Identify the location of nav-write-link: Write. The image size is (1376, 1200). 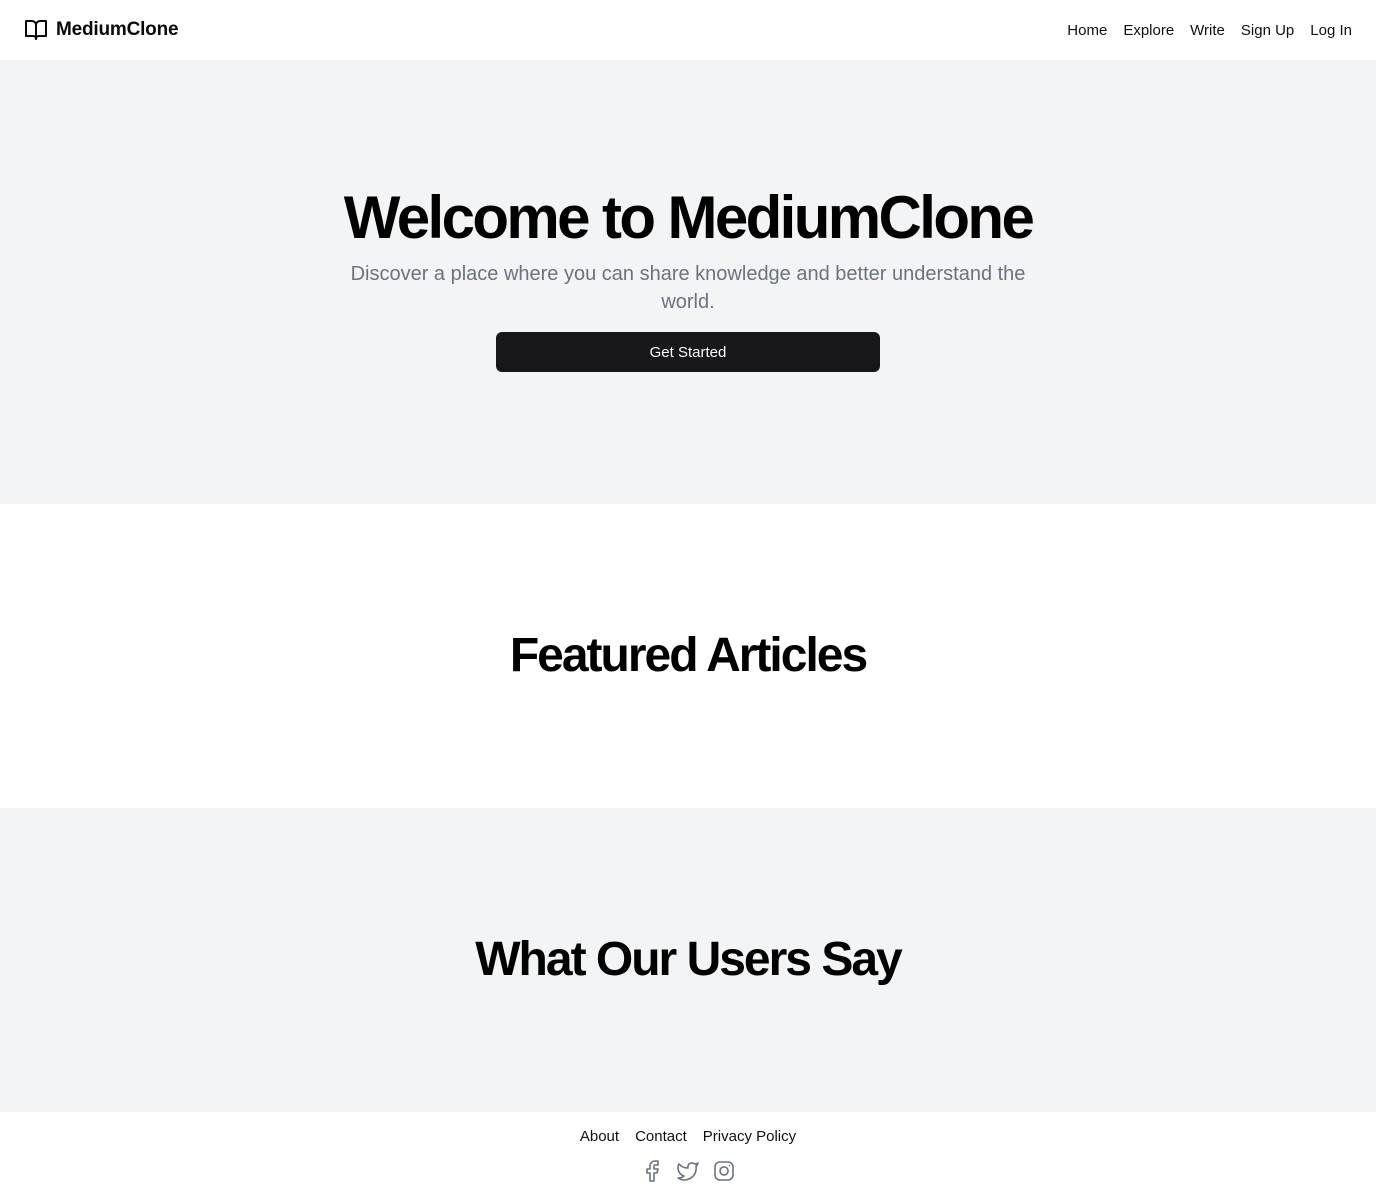
(1207, 30).